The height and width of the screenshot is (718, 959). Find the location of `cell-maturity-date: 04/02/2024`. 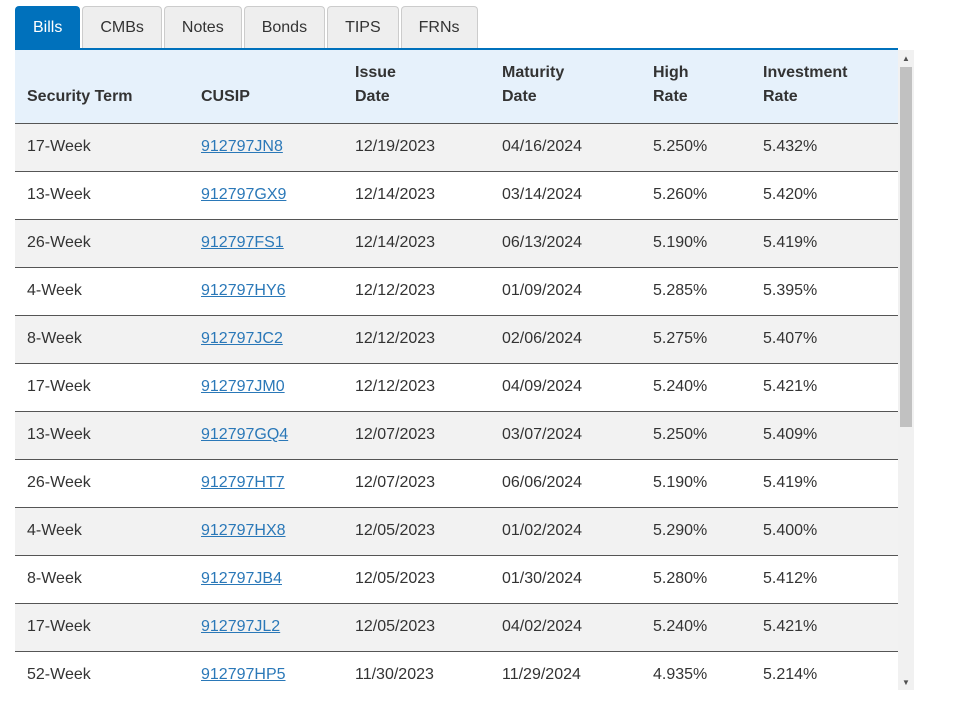

cell-maturity-date: 04/02/2024 is located at coordinates (542, 626).